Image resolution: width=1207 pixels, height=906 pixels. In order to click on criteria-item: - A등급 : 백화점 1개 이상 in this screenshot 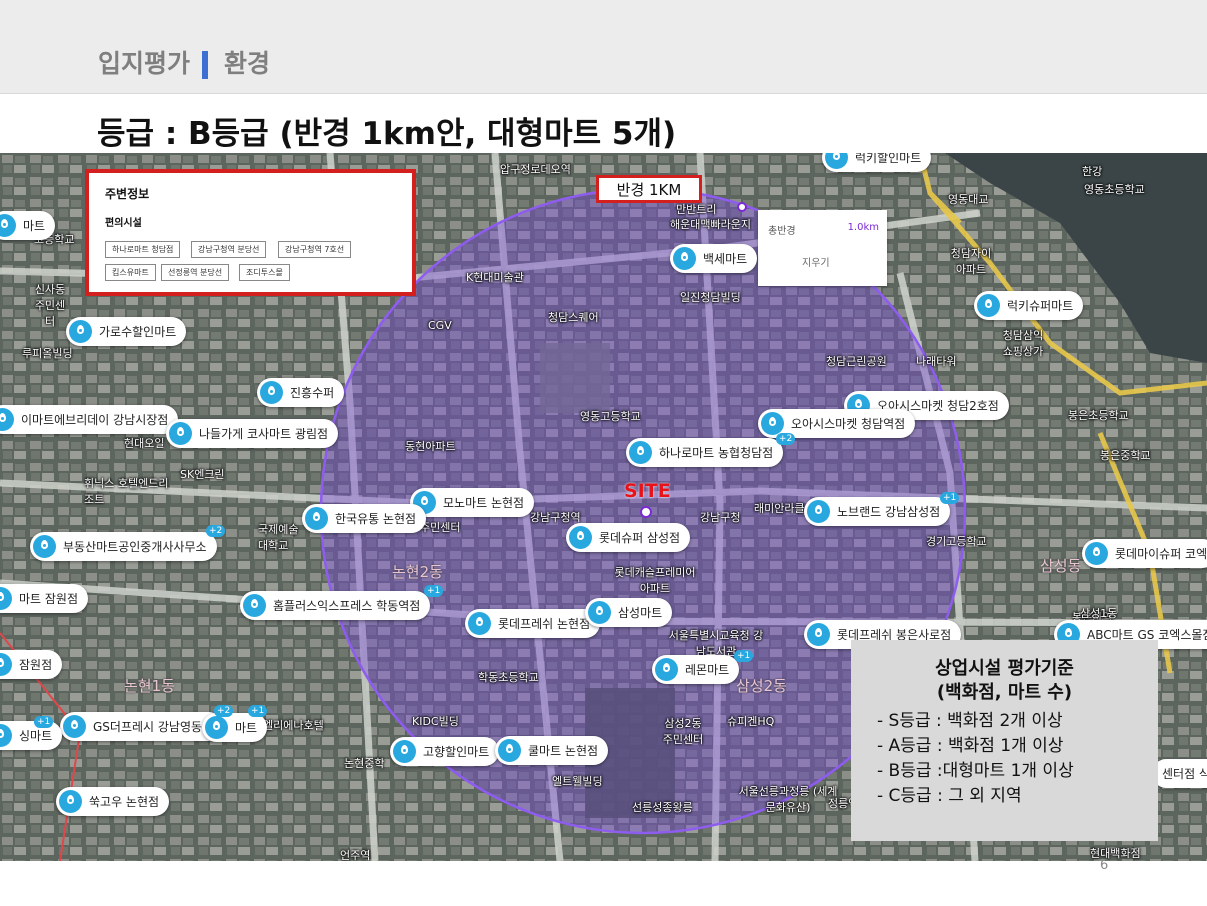, I will do `click(970, 746)`.